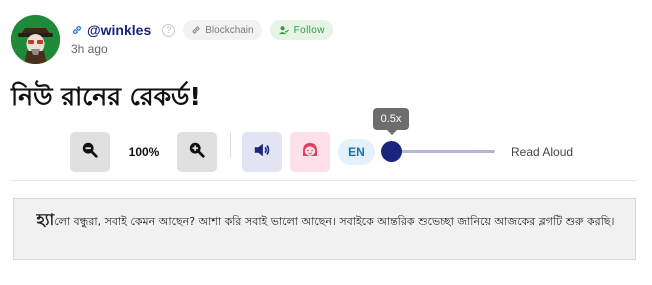  I want to click on zoom-in-button, so click(197, 152).